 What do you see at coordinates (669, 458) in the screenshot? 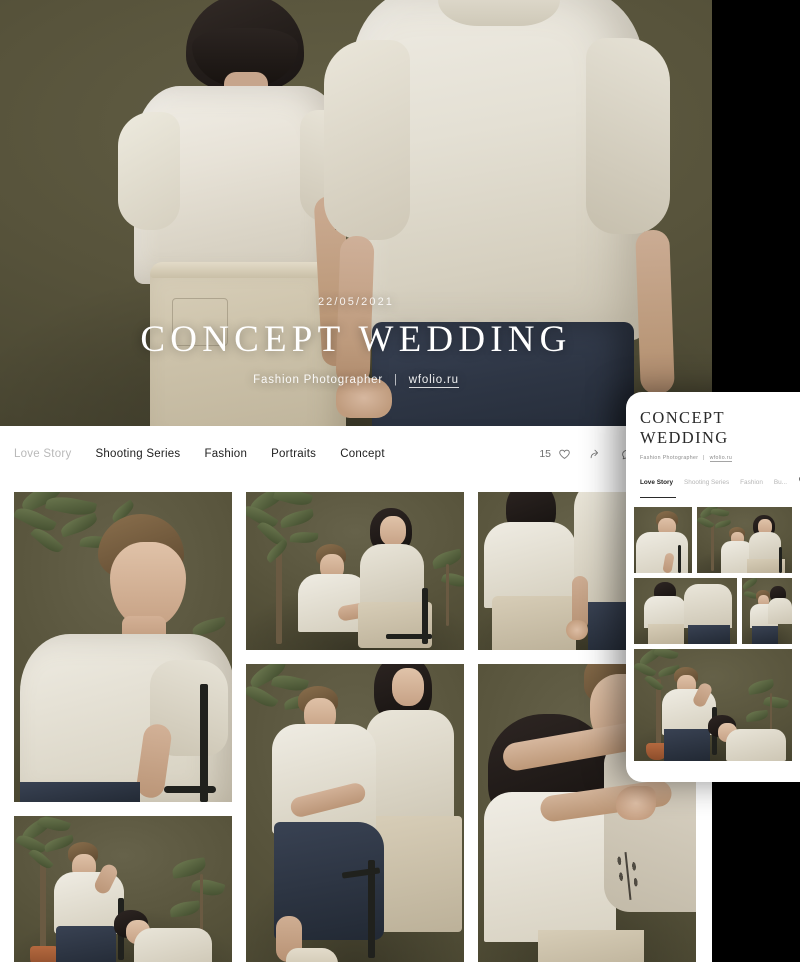
I see `mobile-role: Fashion Photographer` at bounding box center [669, 458].